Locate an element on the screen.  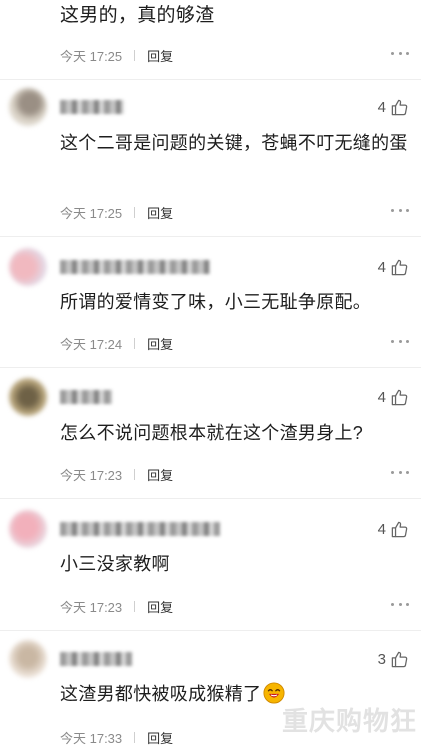
like-button: 3 is located at coordinates (393, 659).